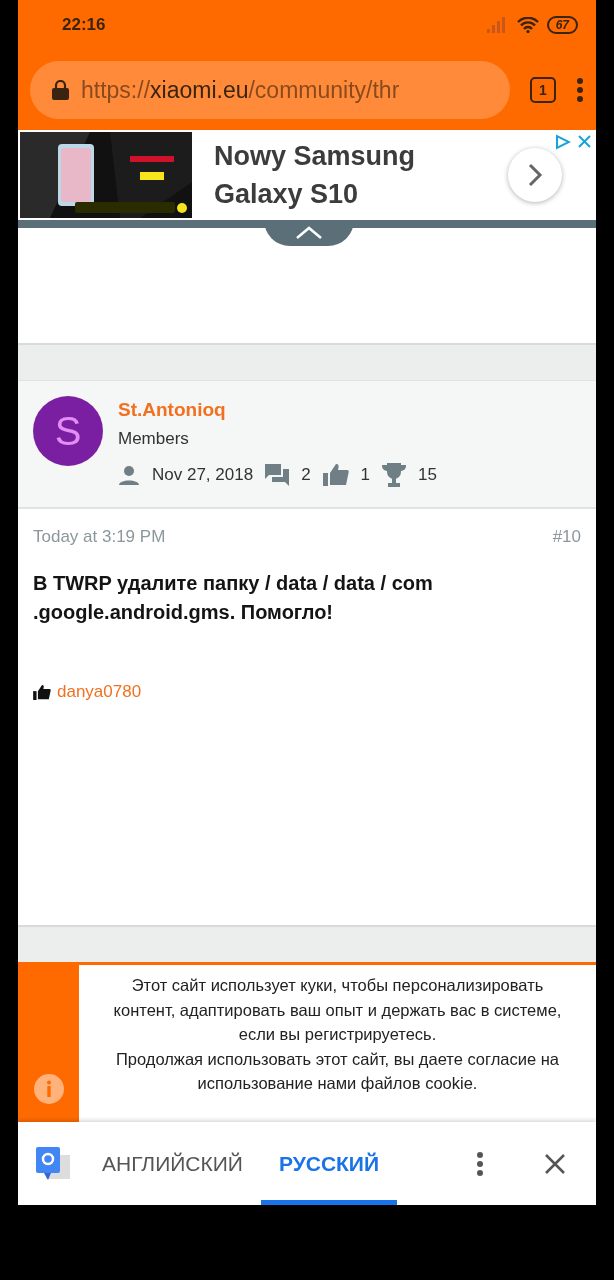 This screenshot has width=614, height=1280. I want to click on cookie-text: Продолжая использовать этот сайт, вы даете согласие на использование нами файлов cookie., so click(337, 1071).